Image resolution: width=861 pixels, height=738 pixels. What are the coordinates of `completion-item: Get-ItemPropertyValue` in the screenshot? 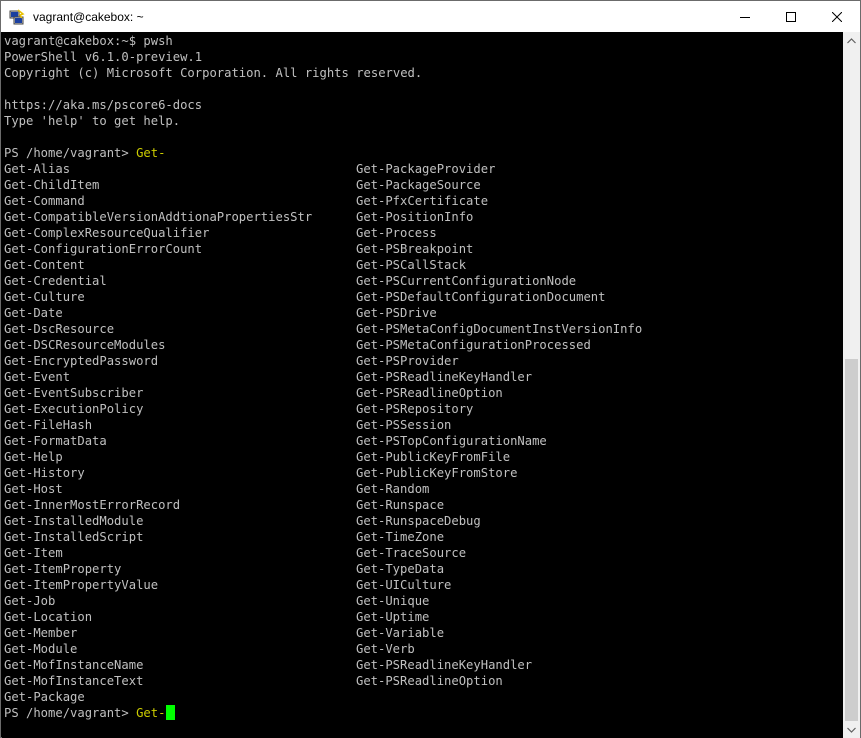 It's located at (81, 585).